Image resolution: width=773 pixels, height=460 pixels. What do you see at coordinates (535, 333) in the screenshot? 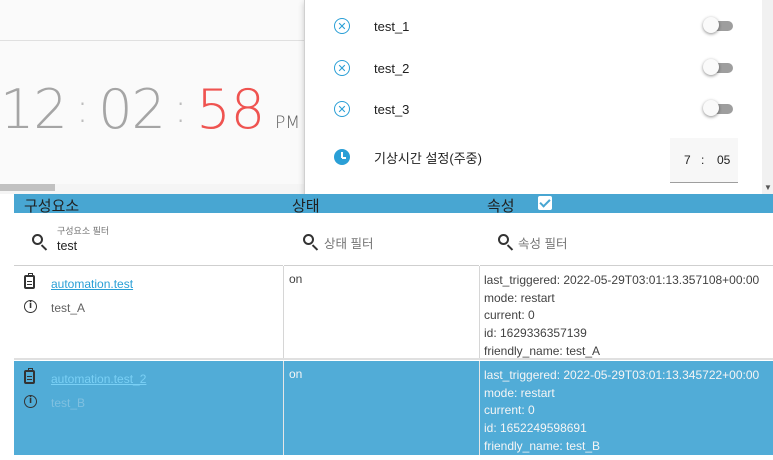
I see `attribute-line: id: 1629336357139` at bounding box center [535, 333].